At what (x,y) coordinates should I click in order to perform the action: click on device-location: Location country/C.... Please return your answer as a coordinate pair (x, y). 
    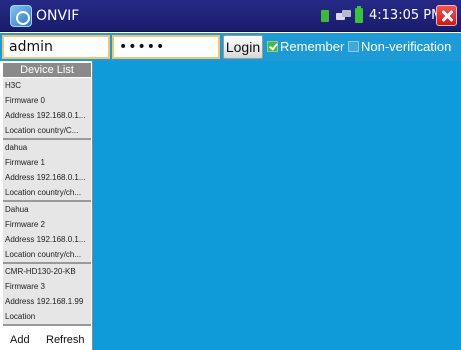
    Looking at the image, I should click on (42, 130).